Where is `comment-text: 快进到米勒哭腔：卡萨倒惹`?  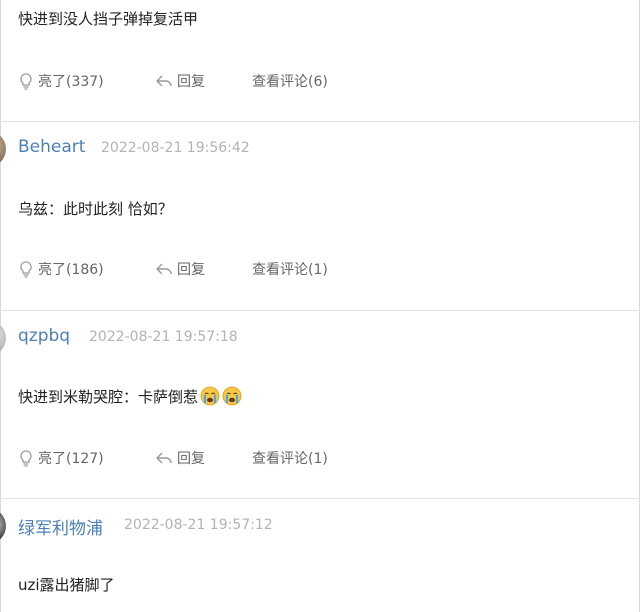
comment-text: 快进到米勒哭腔：卡萨倒惹 is located at coordinates (108, 397).